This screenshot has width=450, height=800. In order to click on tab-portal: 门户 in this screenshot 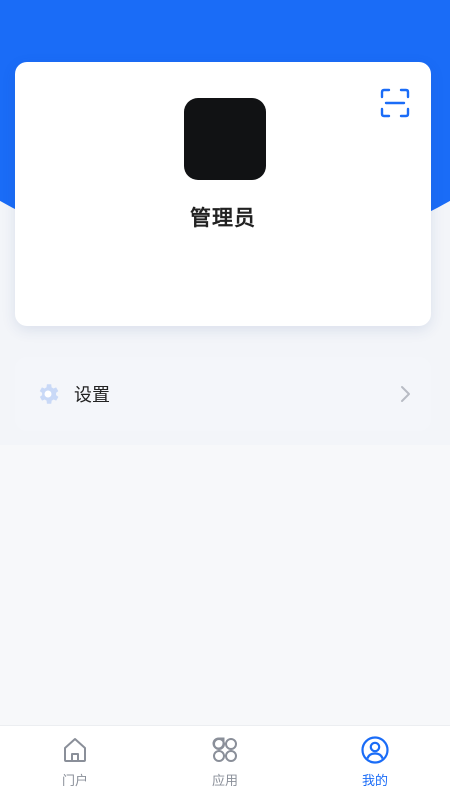, I will do `click(75, 763)`.